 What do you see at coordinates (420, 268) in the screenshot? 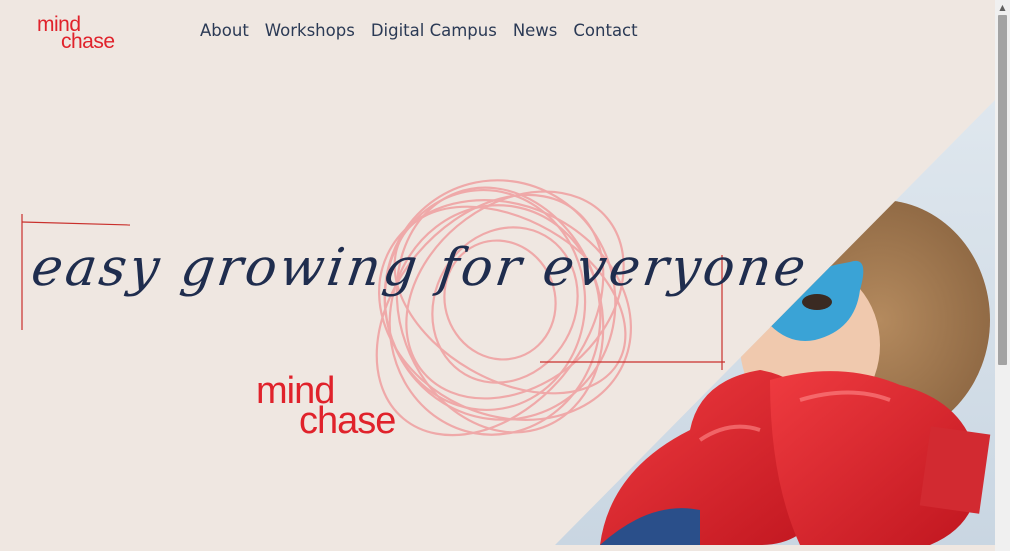
I see `hero-tagline: easy growing for everyone` at bounding box center [420, 268].